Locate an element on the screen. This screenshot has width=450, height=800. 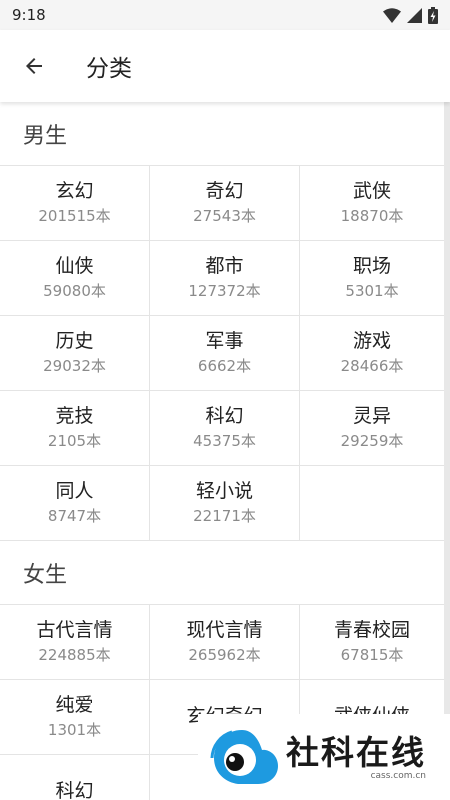
category-count: 18870本 is located at coordinates (372, 216).